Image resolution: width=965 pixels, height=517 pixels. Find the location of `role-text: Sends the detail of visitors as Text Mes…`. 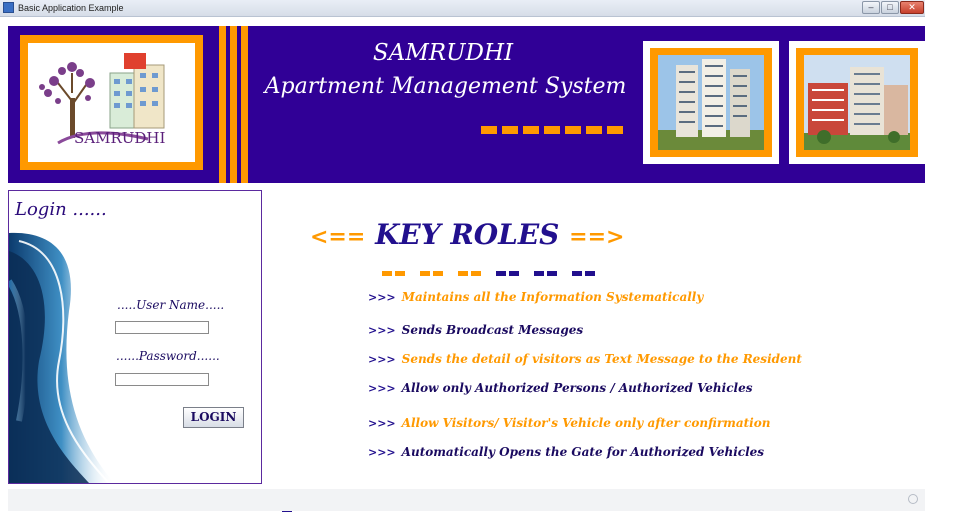

role-text: Sends the detail of visitors as Text Mes… is located at coordinates (601, 359).